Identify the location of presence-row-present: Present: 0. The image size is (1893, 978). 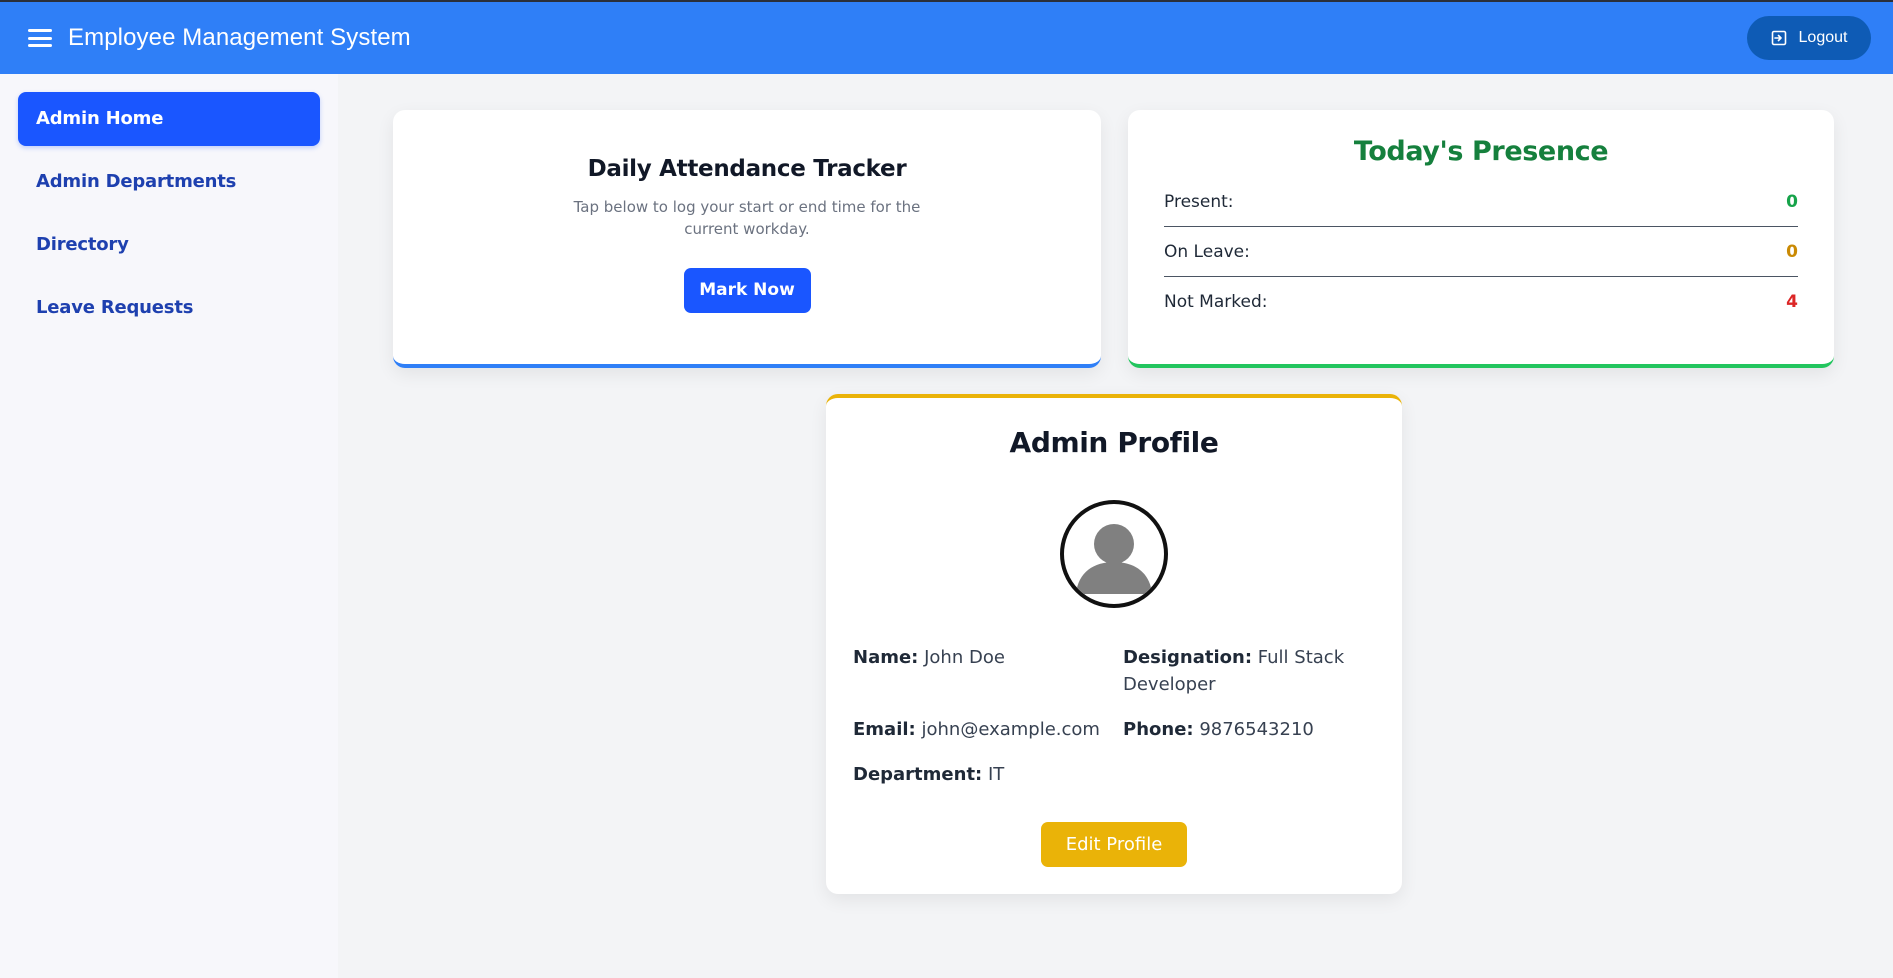
(1481, 202).